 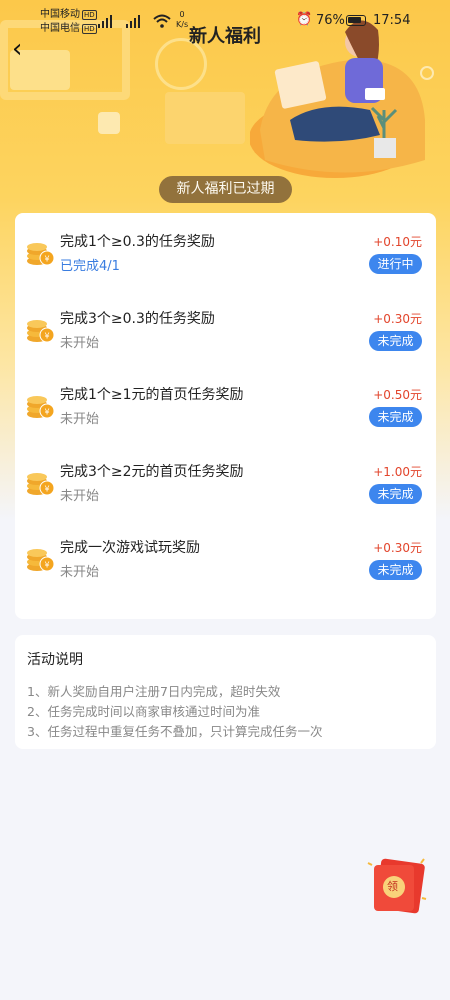 I want to click on hd-badge: HD, so click(x=89, y=15).